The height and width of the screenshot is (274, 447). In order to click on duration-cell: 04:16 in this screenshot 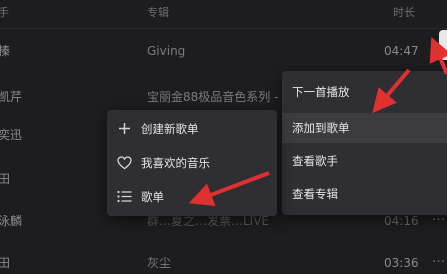, I will do `click(401, 221)`.